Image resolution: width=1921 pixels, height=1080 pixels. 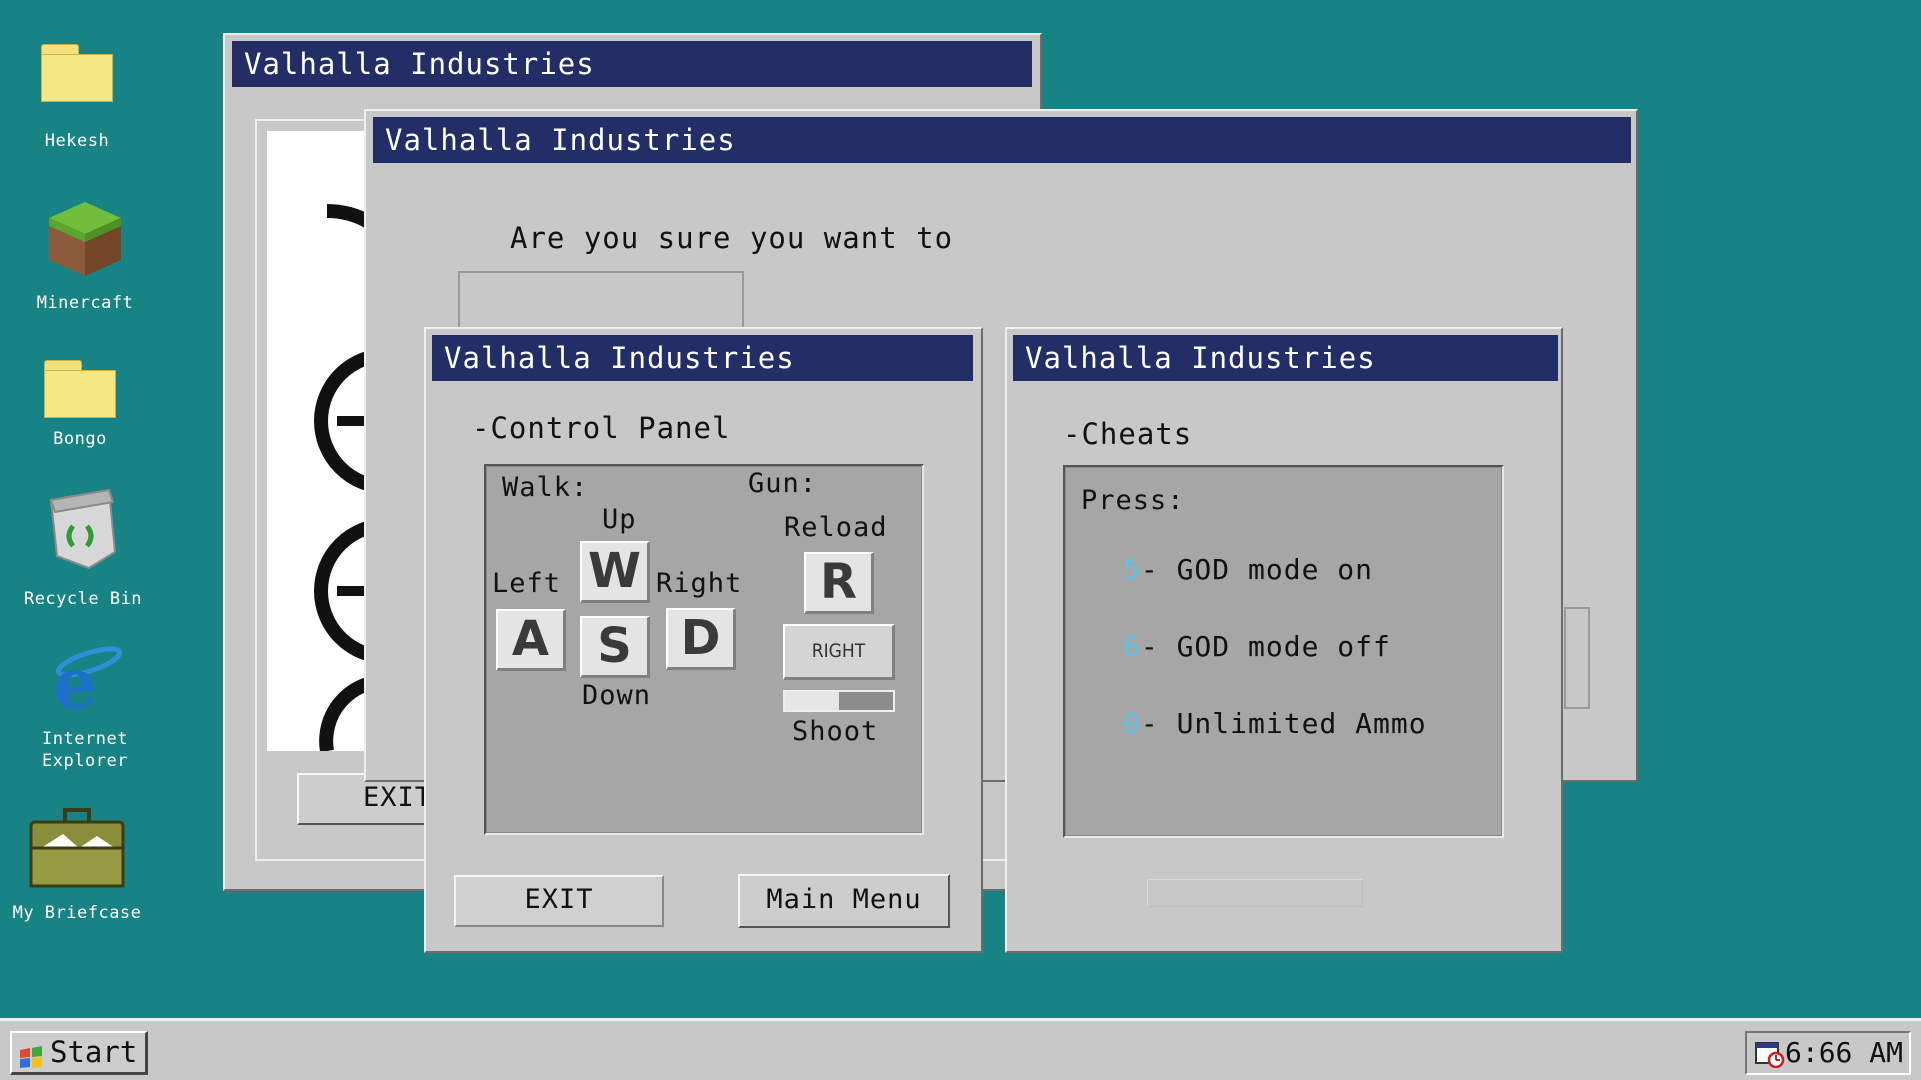 What do you see at coordinates (1257, 569) in the screenshot?
I see `cheat-text: - GOD mode on` at bounding box center [1257, 569].